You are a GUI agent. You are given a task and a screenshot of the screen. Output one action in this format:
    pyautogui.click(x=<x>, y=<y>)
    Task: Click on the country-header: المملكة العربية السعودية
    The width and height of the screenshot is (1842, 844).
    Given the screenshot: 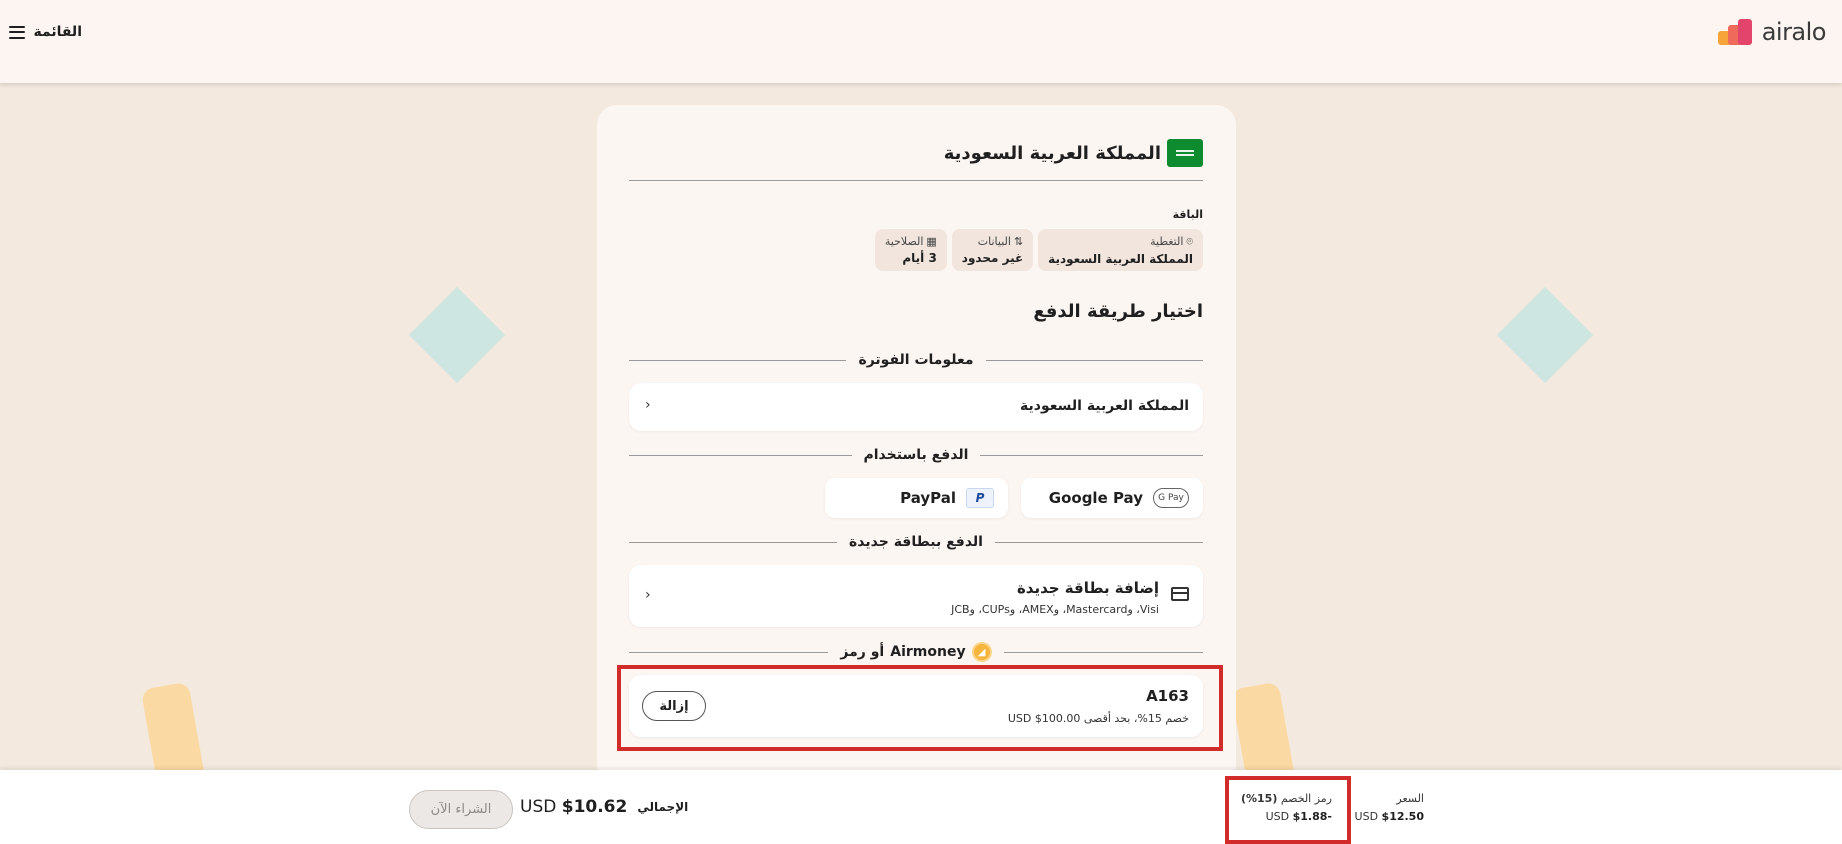 What is the action you would take?
    pyautogui.click(x=1073, y=153)
    